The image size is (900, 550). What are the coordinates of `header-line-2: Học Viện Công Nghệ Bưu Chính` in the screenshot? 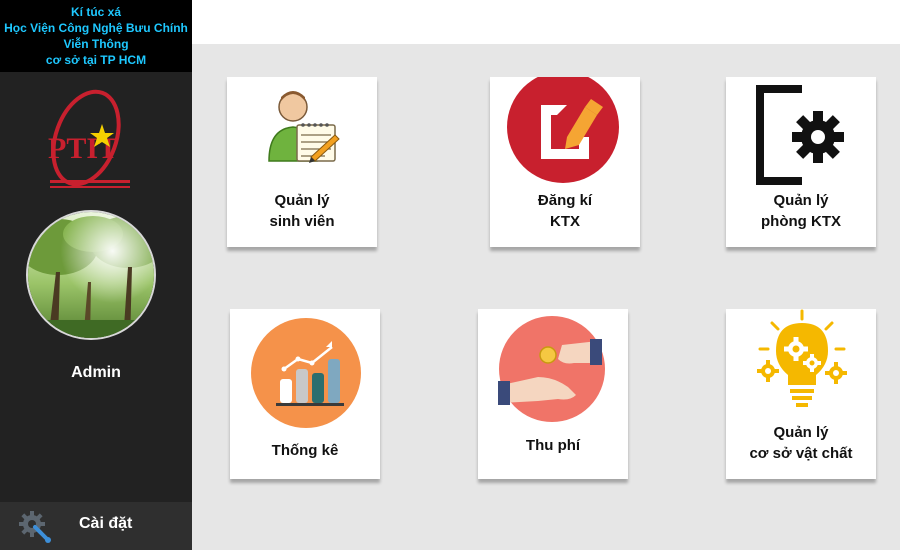 It's located at (96, 28).